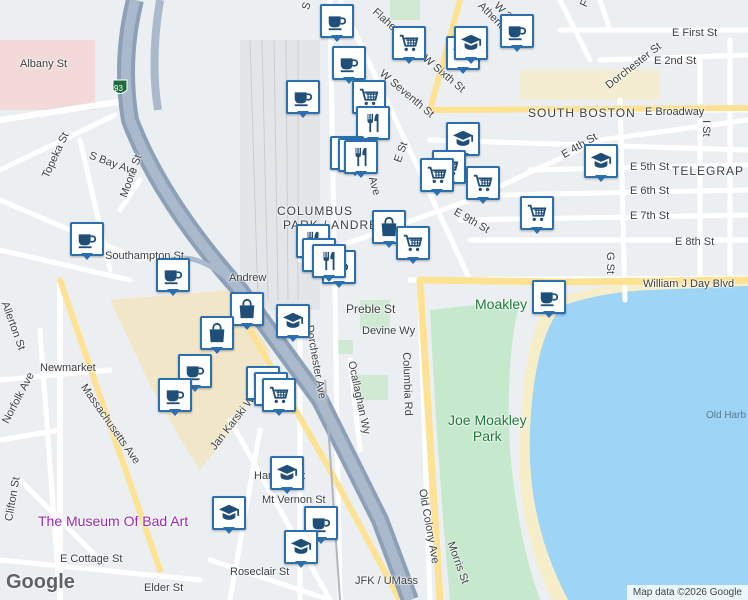  What do you see at coordinates (675, 61) in the screenshot?
I see `street-label: E 2nd St` at bounding box center [675, 61].